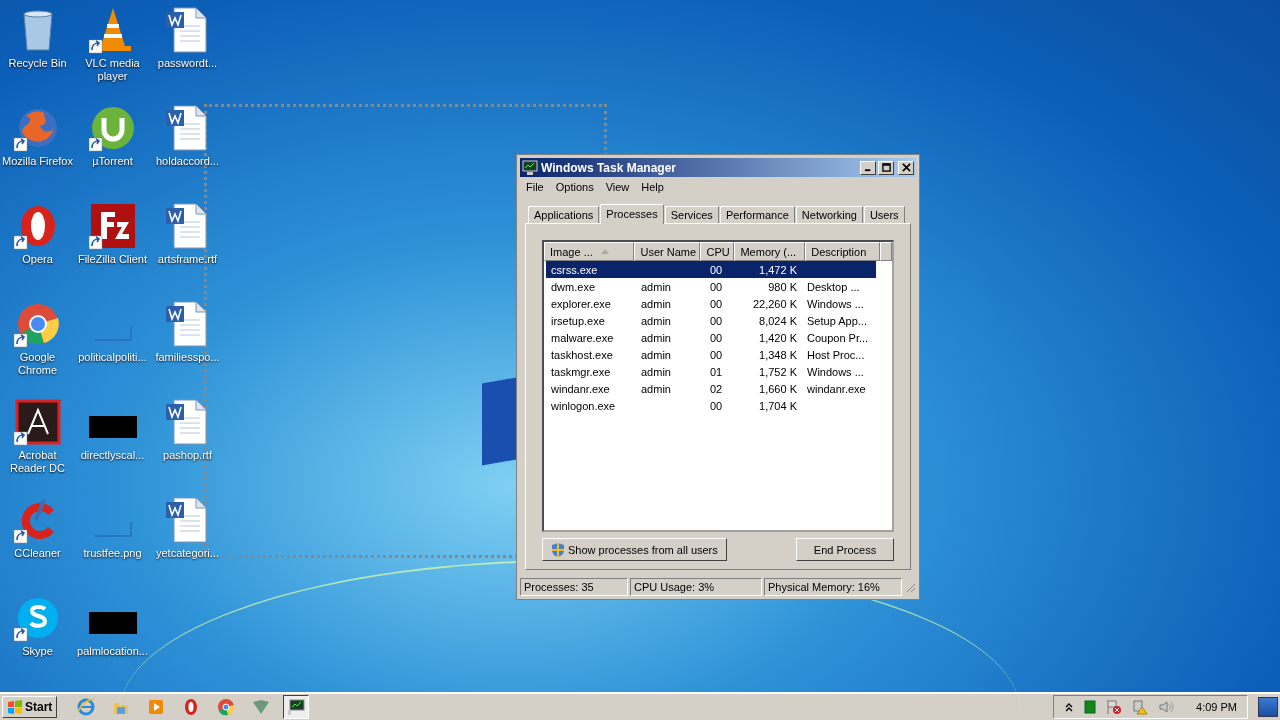  Describe the element at coordinates (632, 214) in the screenshot. I see `tab: Processes` at that location.